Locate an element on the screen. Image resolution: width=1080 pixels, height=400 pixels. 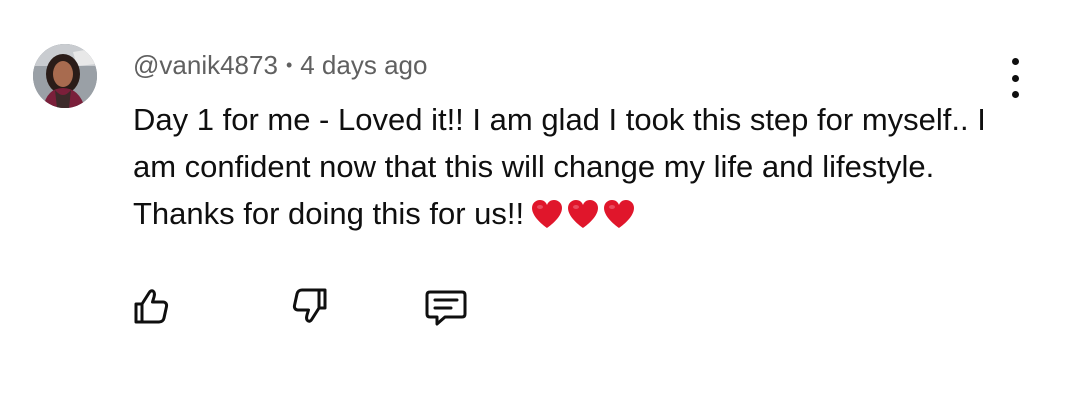
comment-timestamp: 4 days ago is located at coordinates (363, 65).